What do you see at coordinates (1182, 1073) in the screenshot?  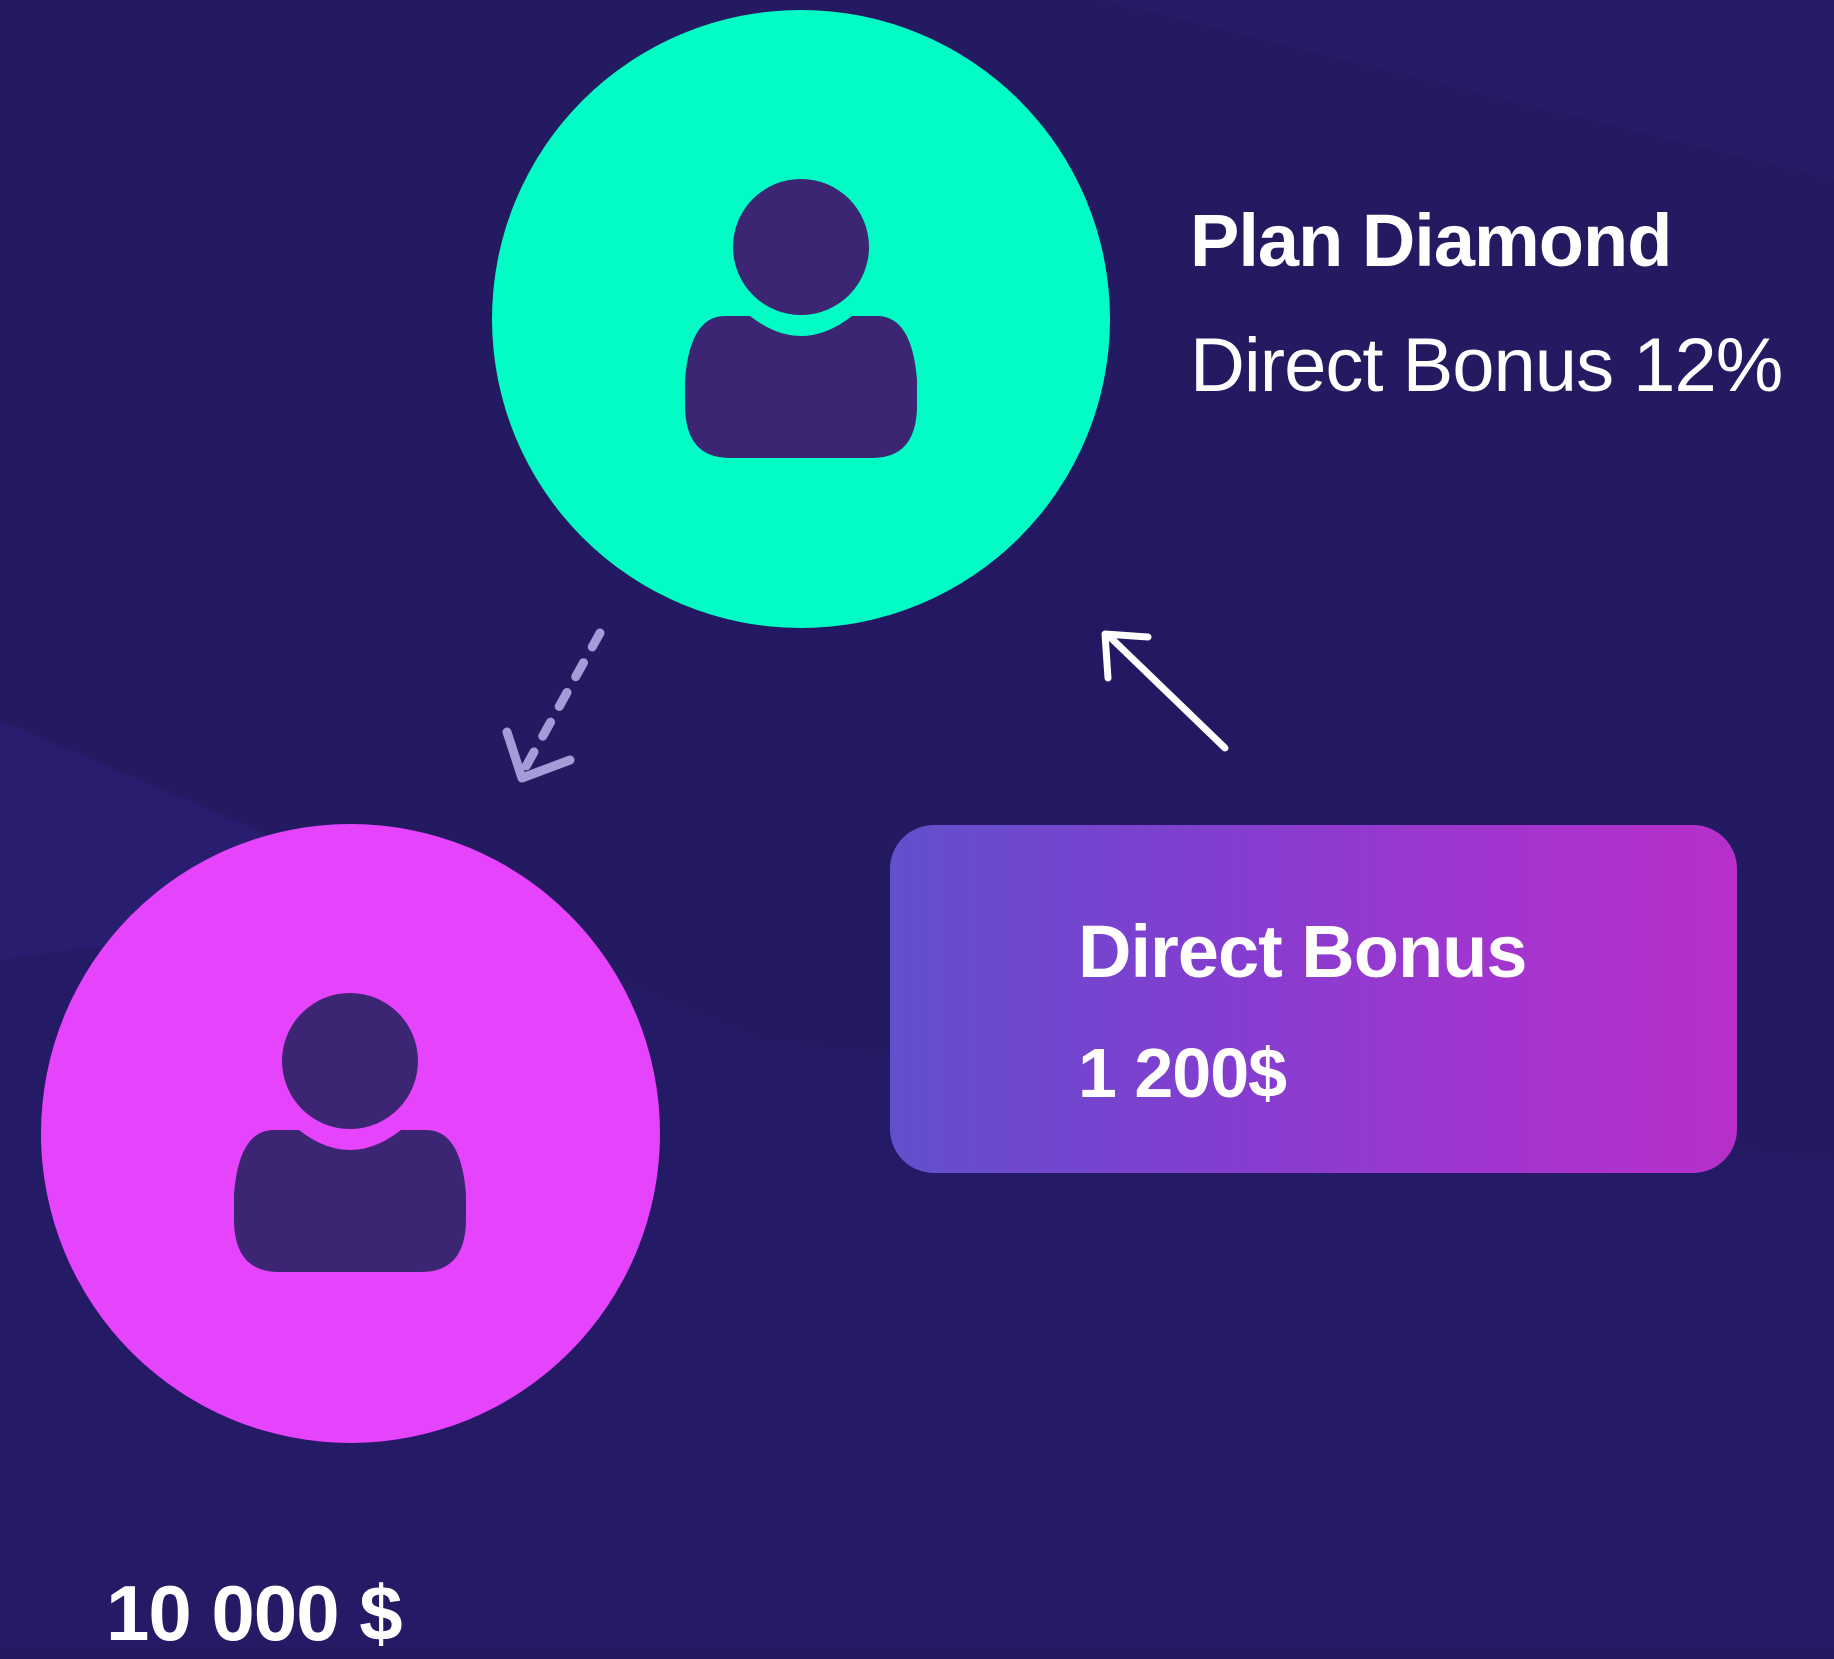 I see `bonus-amount: 1 200$` at bounding box center [1182, 1073].